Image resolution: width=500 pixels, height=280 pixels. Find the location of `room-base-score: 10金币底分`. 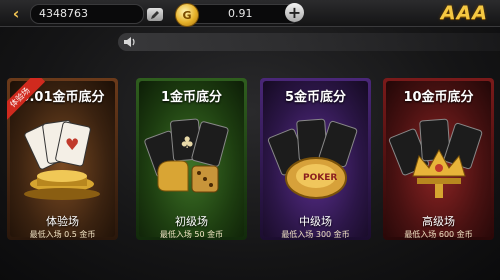

room-base-score: 10金币底分 is located at coordinates (438, 97).